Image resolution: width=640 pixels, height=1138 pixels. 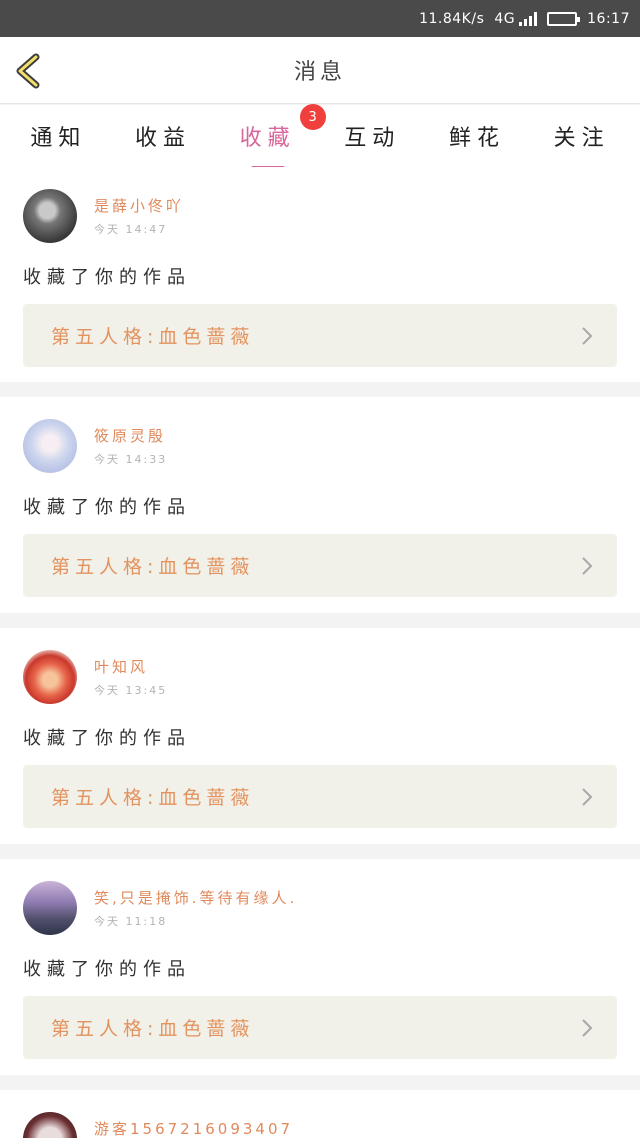 What do you see at coordinates (477, 136) in the screenshot?
I see `tab-flowers: 鲜花` at bounding box center [477, 136].